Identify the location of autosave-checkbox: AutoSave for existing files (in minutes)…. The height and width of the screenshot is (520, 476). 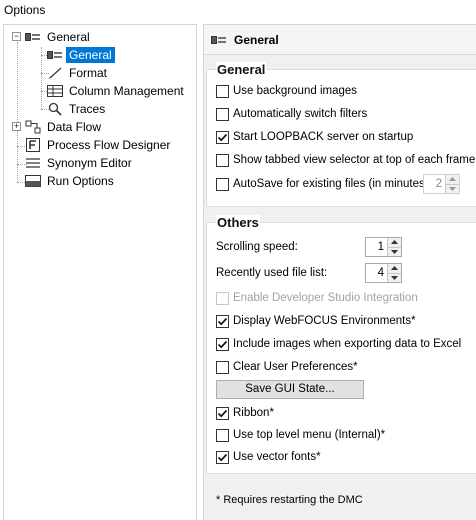
(324, 184).